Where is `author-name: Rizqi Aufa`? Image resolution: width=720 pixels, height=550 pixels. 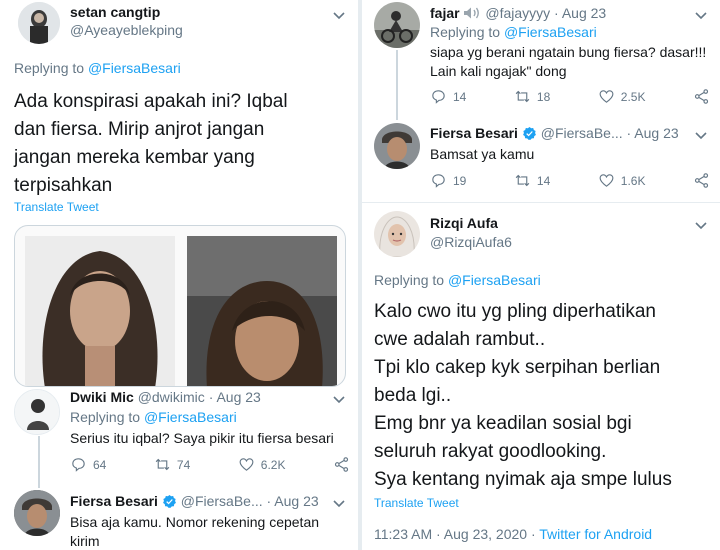
author-name: Rizqi Aufa is located at coordinates (464, 223).